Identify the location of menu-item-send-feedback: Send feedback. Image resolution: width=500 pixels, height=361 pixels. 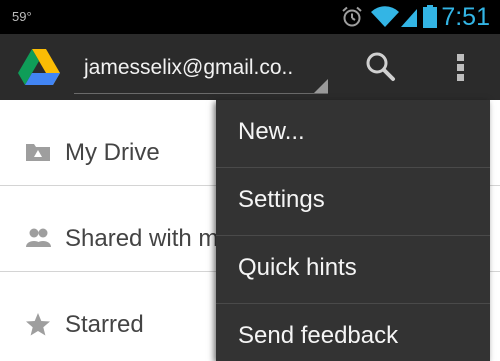
(353, 332).